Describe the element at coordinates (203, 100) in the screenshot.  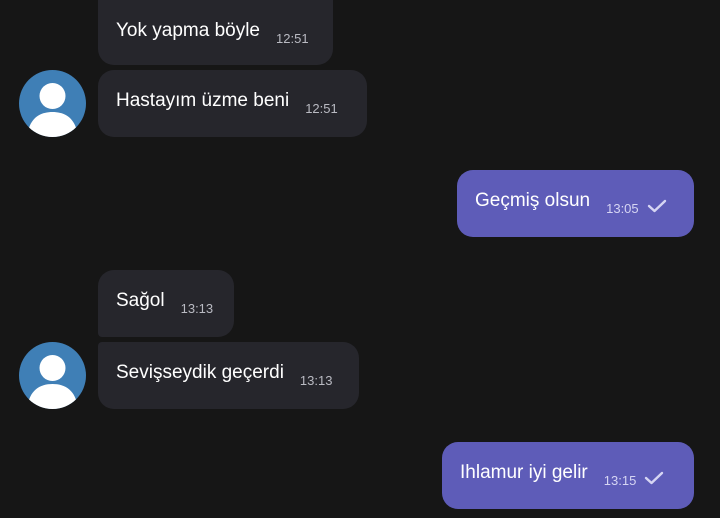
I see `message-text: Hastayım üzme beni` at that location.